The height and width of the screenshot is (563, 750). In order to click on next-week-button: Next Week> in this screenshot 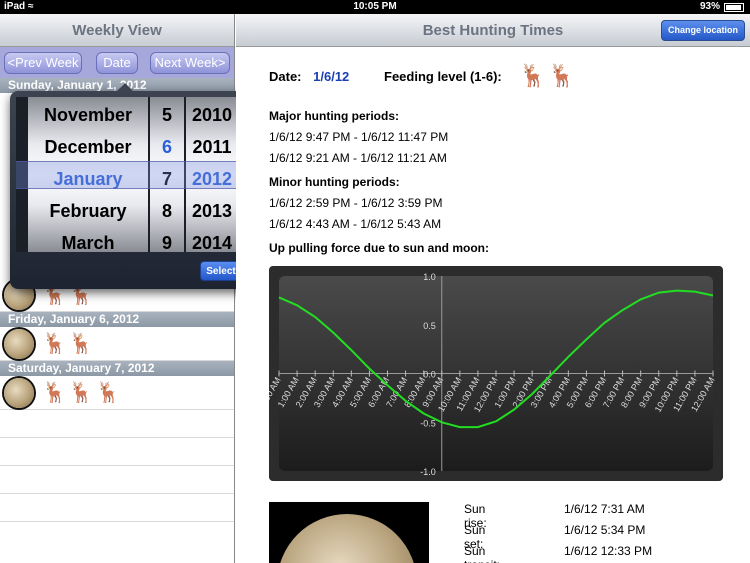, I will do `click(190, 63)`.